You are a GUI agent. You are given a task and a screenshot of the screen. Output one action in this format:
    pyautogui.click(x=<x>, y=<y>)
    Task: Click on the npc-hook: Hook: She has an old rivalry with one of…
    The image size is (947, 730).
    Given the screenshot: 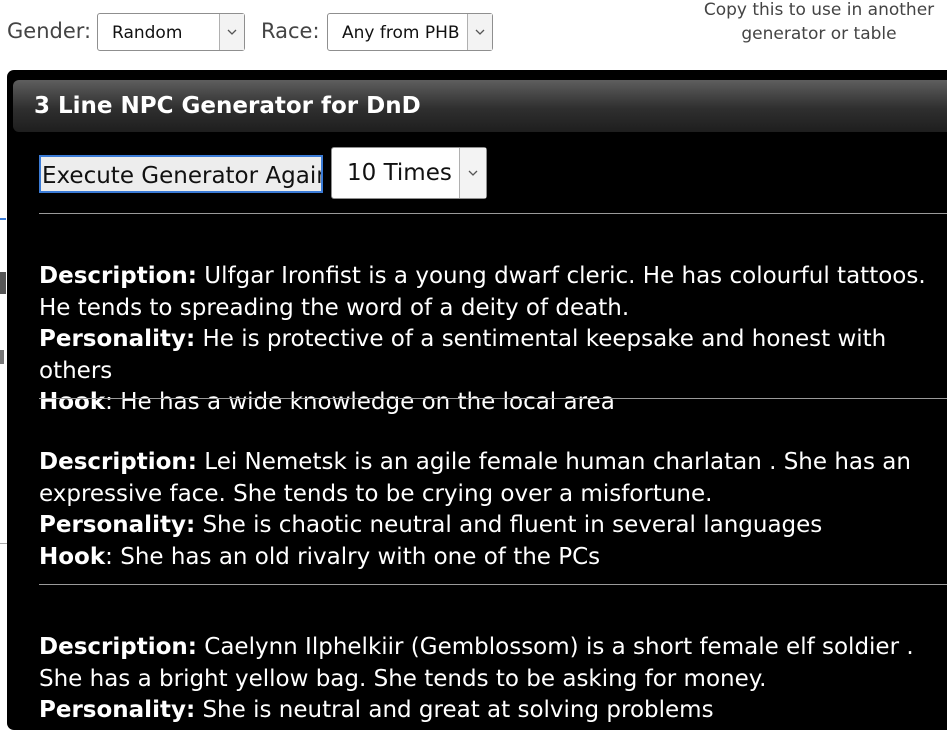 What is the action you would take?
    pyautogui.click(x=491, y=558)
    